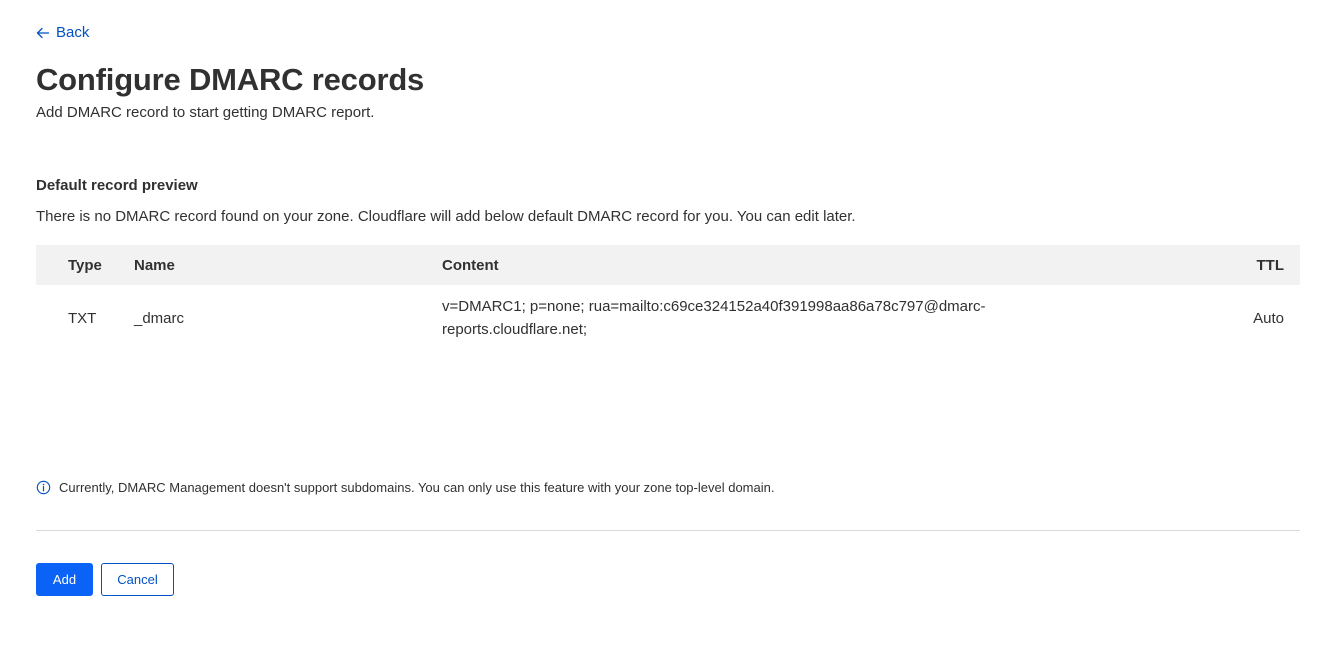  Describe the element at coordinates (137, 579) in the screenshot. I see `cancel-button: Cancel` at that location.